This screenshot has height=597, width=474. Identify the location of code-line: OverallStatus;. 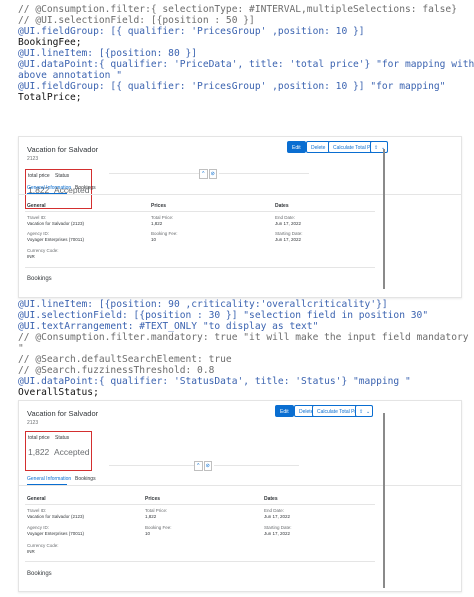
(58, 392).